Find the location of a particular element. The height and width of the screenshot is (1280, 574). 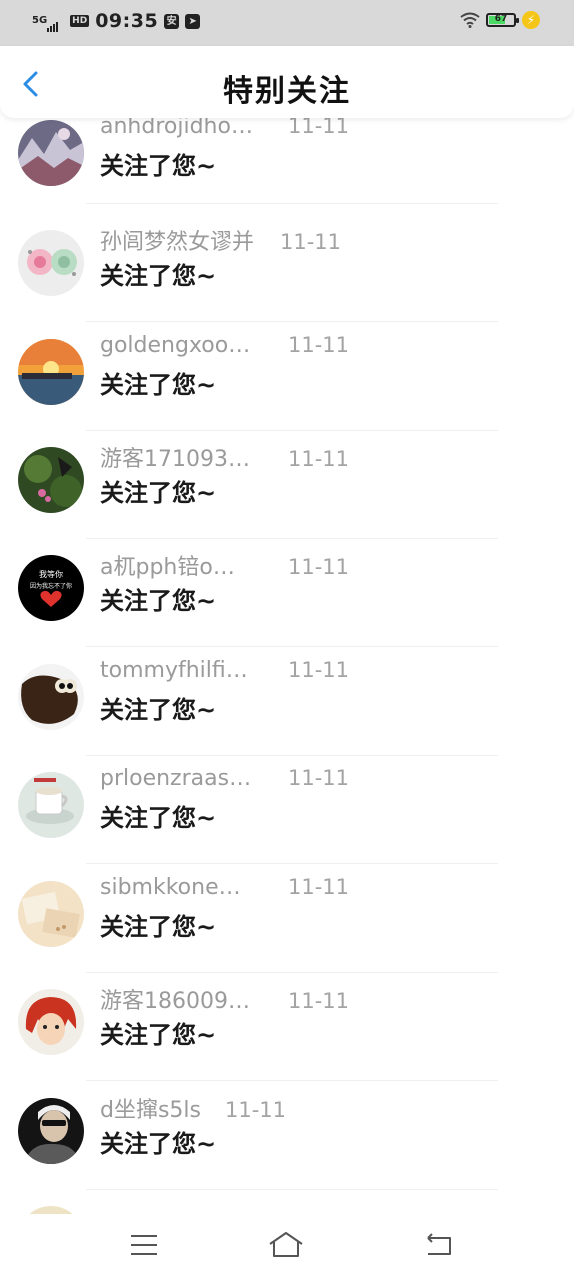

status-right: 67 ⚡ is located at coordinates (500, 20).